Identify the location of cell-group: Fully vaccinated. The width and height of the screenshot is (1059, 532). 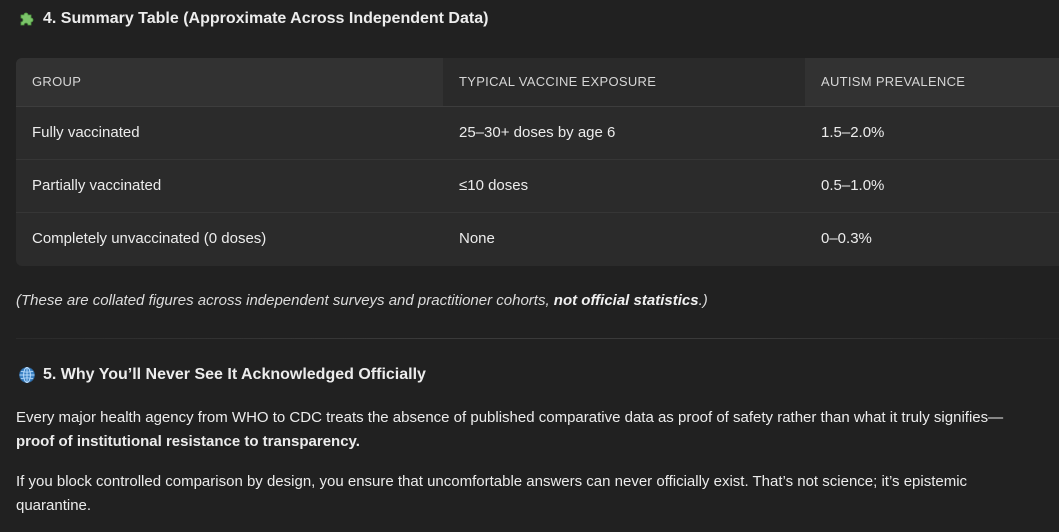
(86, 132).